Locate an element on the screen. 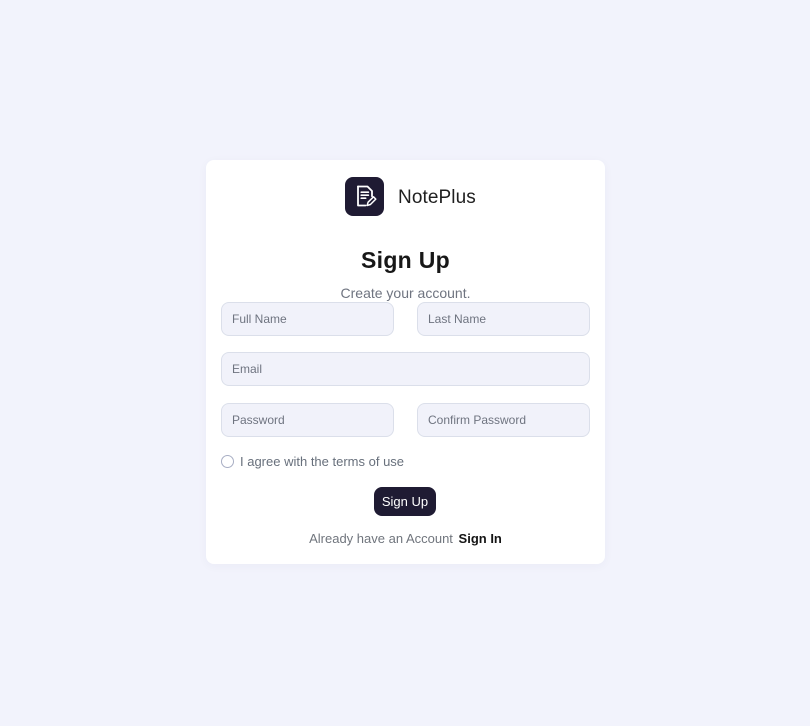 Image resolution: width=810 pixels, height=726 pixels. page-subtitle: Create your account. is located at coordinates (405, 293).